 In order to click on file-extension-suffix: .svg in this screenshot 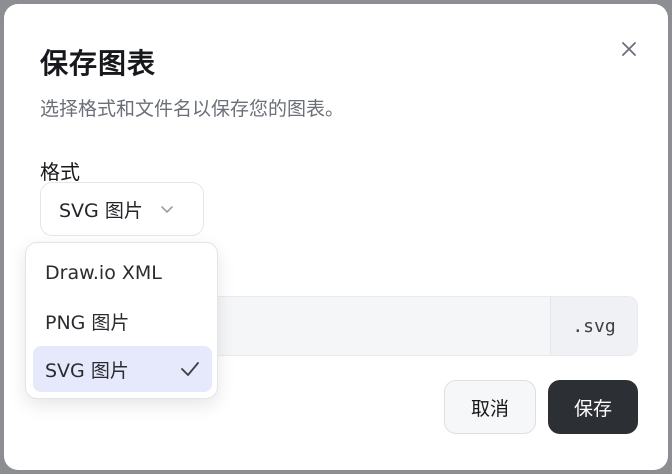, I will do `click(593, 326)`.